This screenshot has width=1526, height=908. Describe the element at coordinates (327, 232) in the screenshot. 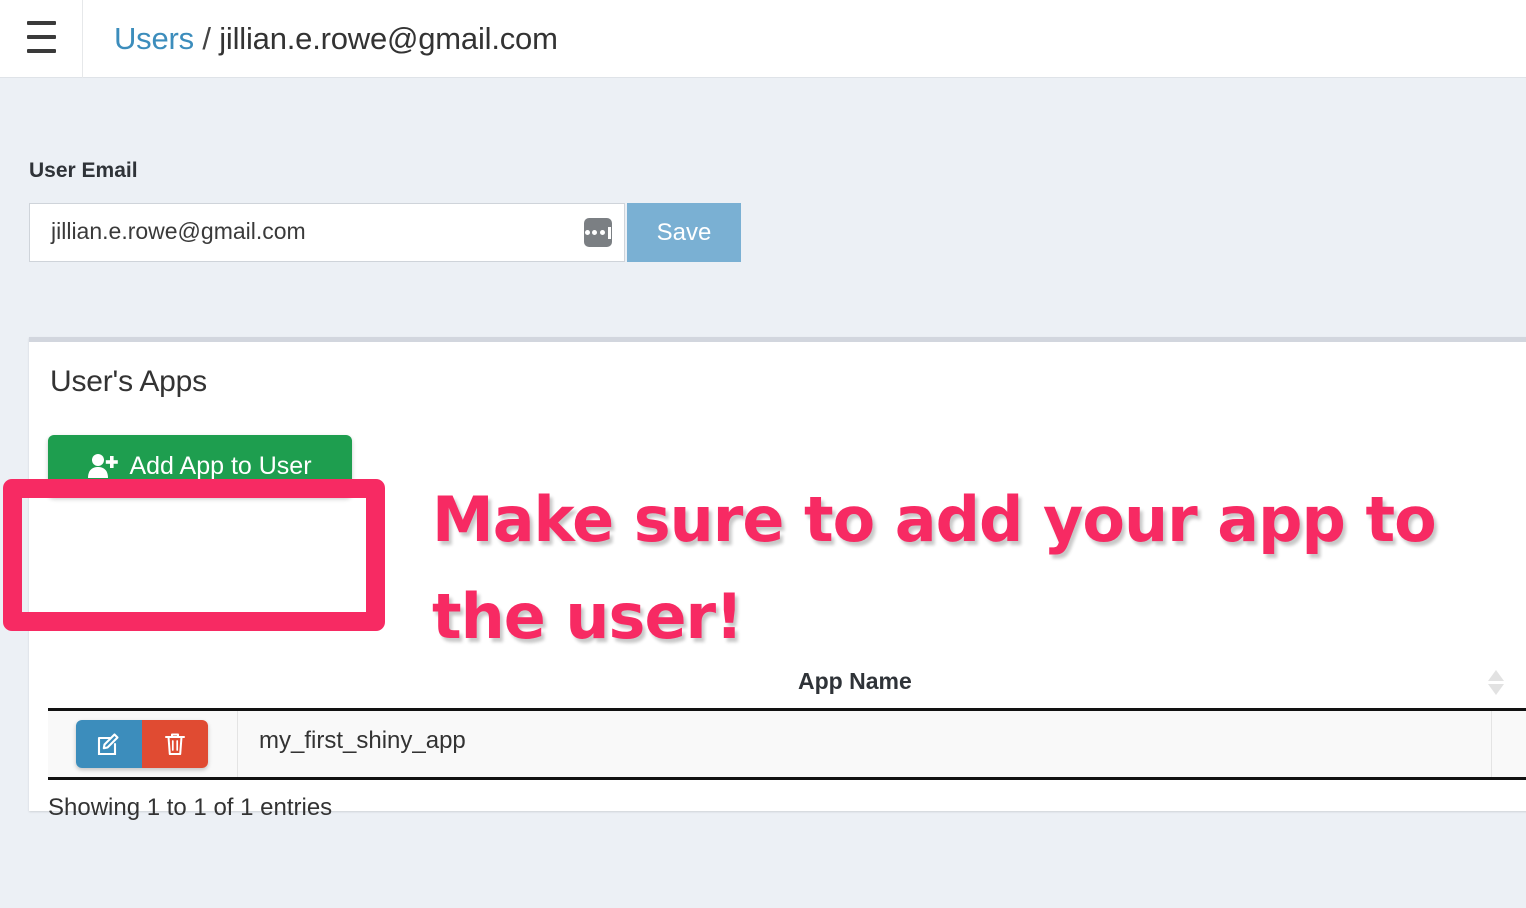

I see `user-email-field: jillian.e.rowe@gmail.com` at that location.